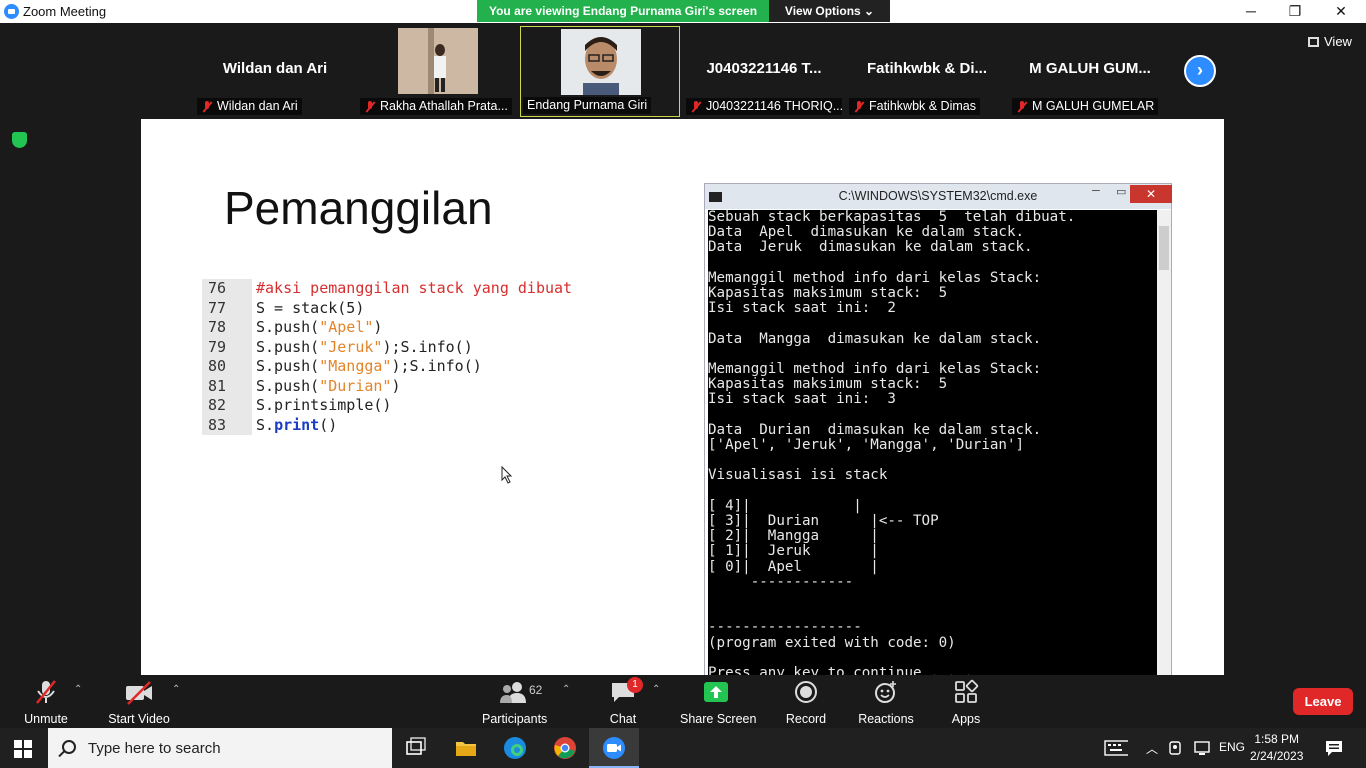  Describe the element at coordinates (614, 748) in the screenshot. I see `zoom-app-icon` at that location.